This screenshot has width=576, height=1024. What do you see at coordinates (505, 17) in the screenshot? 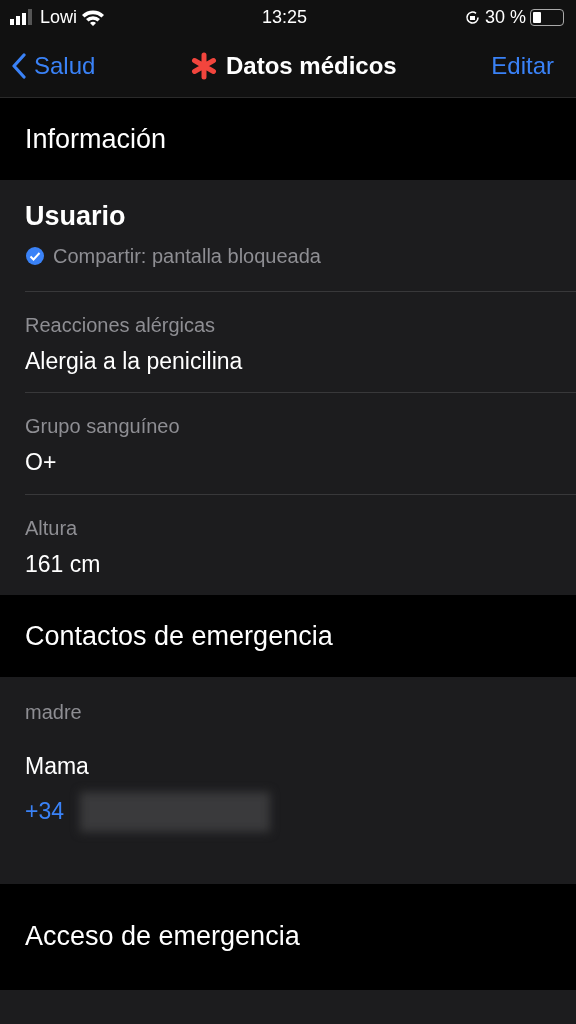
I see `battery-percent: 30 %` at bounding box center [505, 17].